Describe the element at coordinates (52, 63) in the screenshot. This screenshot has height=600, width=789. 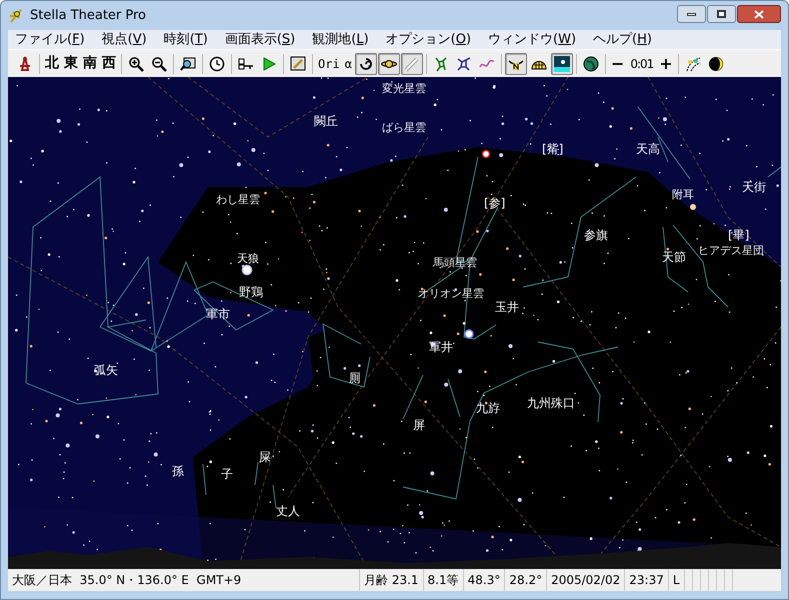
I see `toolbar-text-button: 北` at that location.